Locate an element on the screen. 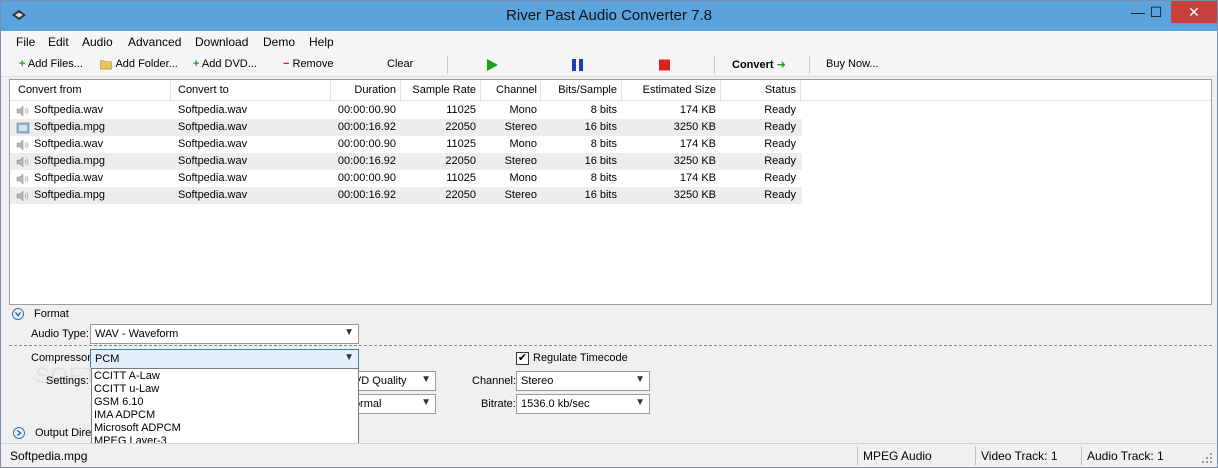 Image resolution: width=1218 pixels, height=468 pixels. expand-icon is located at coordinates (19, 433).